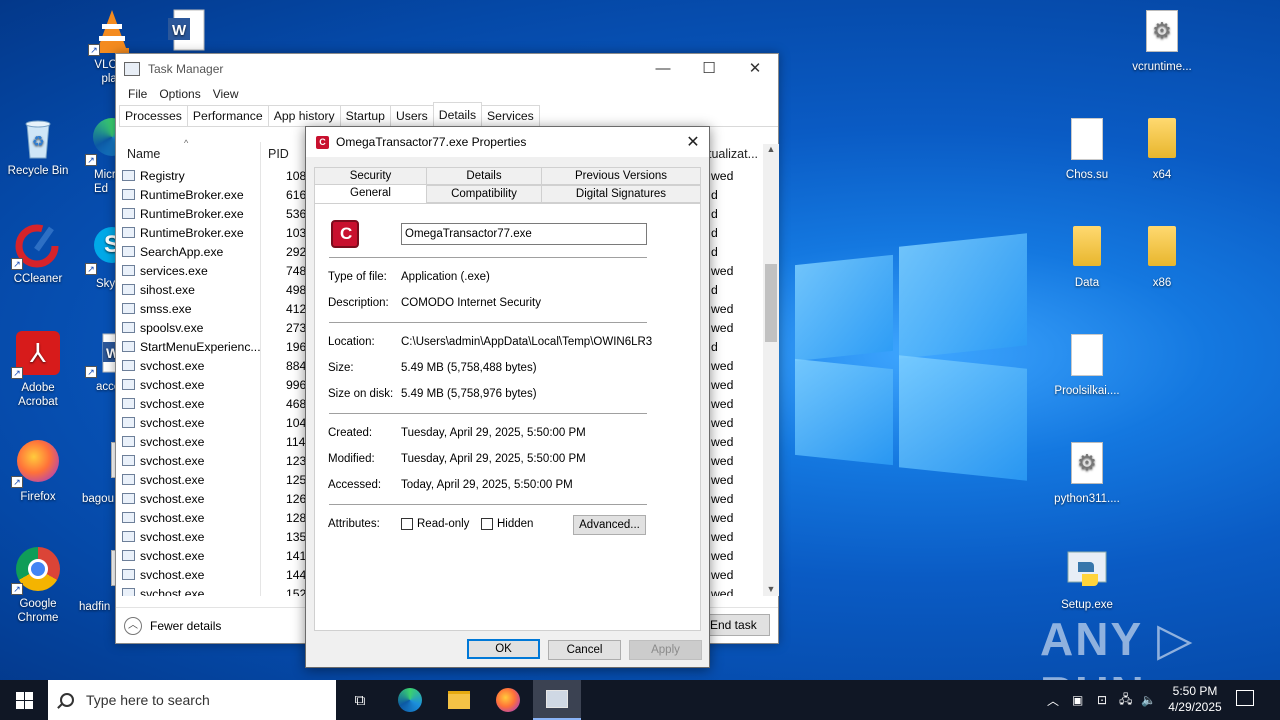  What do you see at coordinates (1148, 700) in the screenshot?
I see `volume-icon: 🔈` at bounding box center [1148, 700].